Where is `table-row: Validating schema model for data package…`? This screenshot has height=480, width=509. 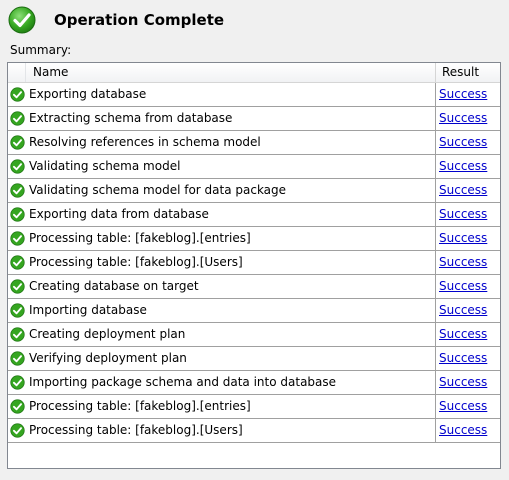
table-row: Validating schema model for data package… is located at coordinates (254, 191).